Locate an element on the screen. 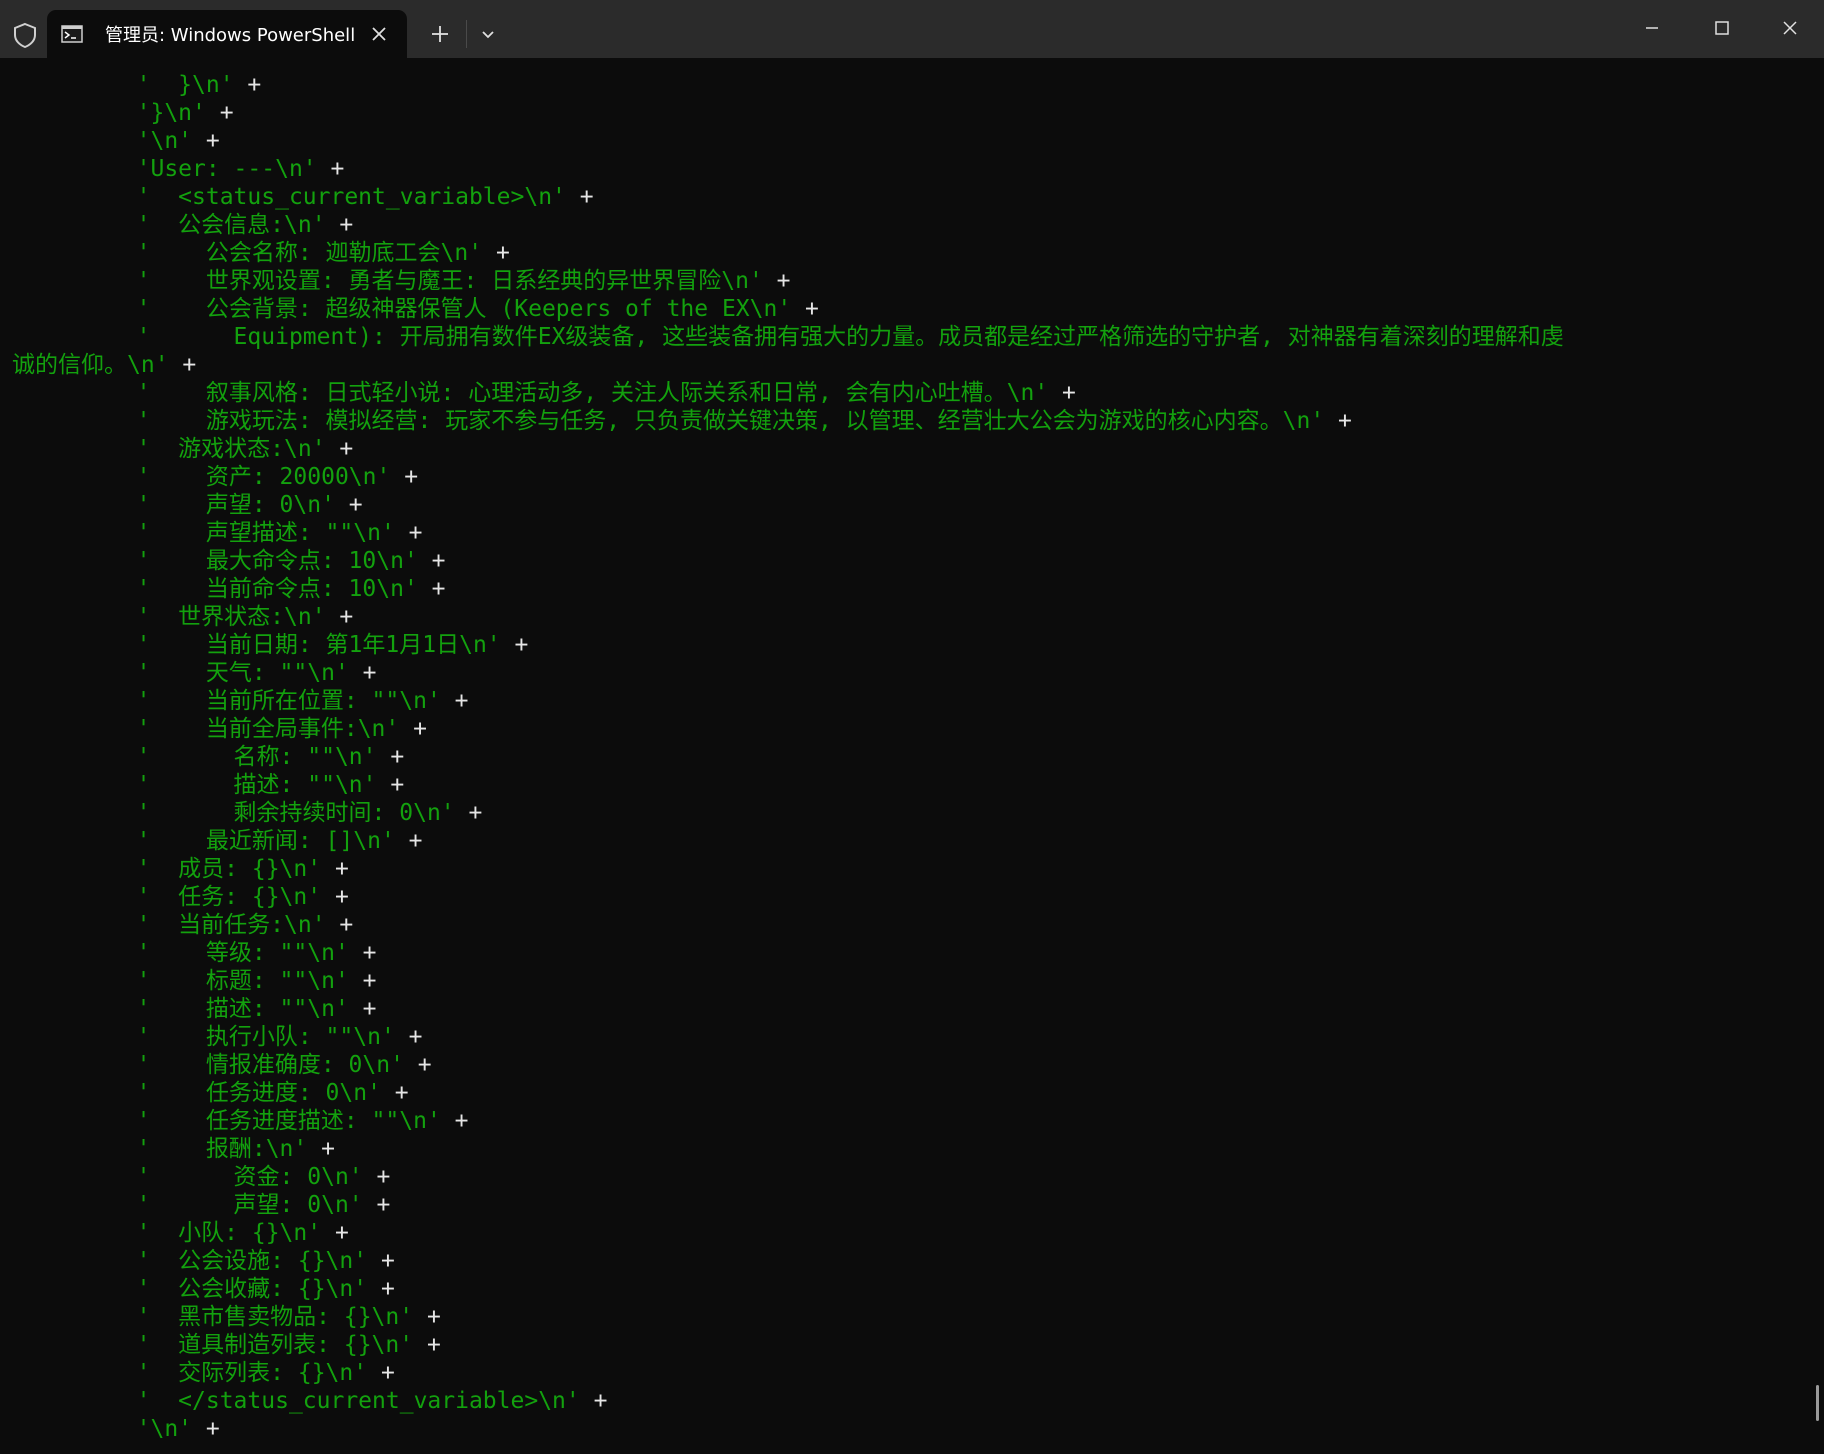  string-literal: ' 名称: ""\n' is located at coordinates (194, 757).